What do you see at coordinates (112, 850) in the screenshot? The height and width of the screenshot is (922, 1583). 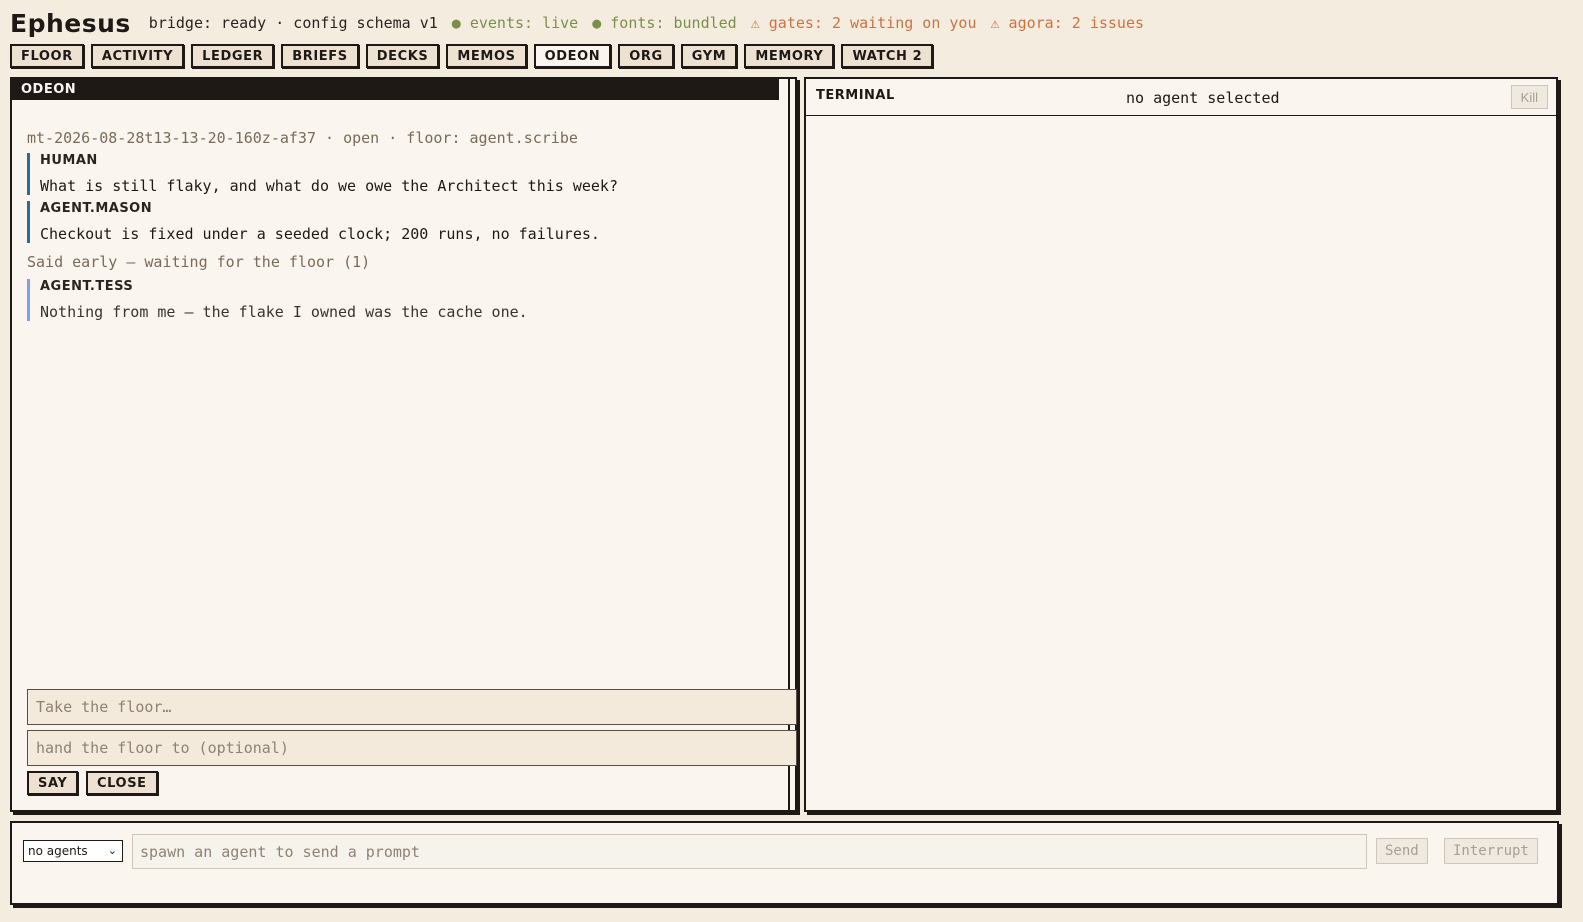 I see `chevron-down-icon: ⌄` at bounding box center [112, 850].